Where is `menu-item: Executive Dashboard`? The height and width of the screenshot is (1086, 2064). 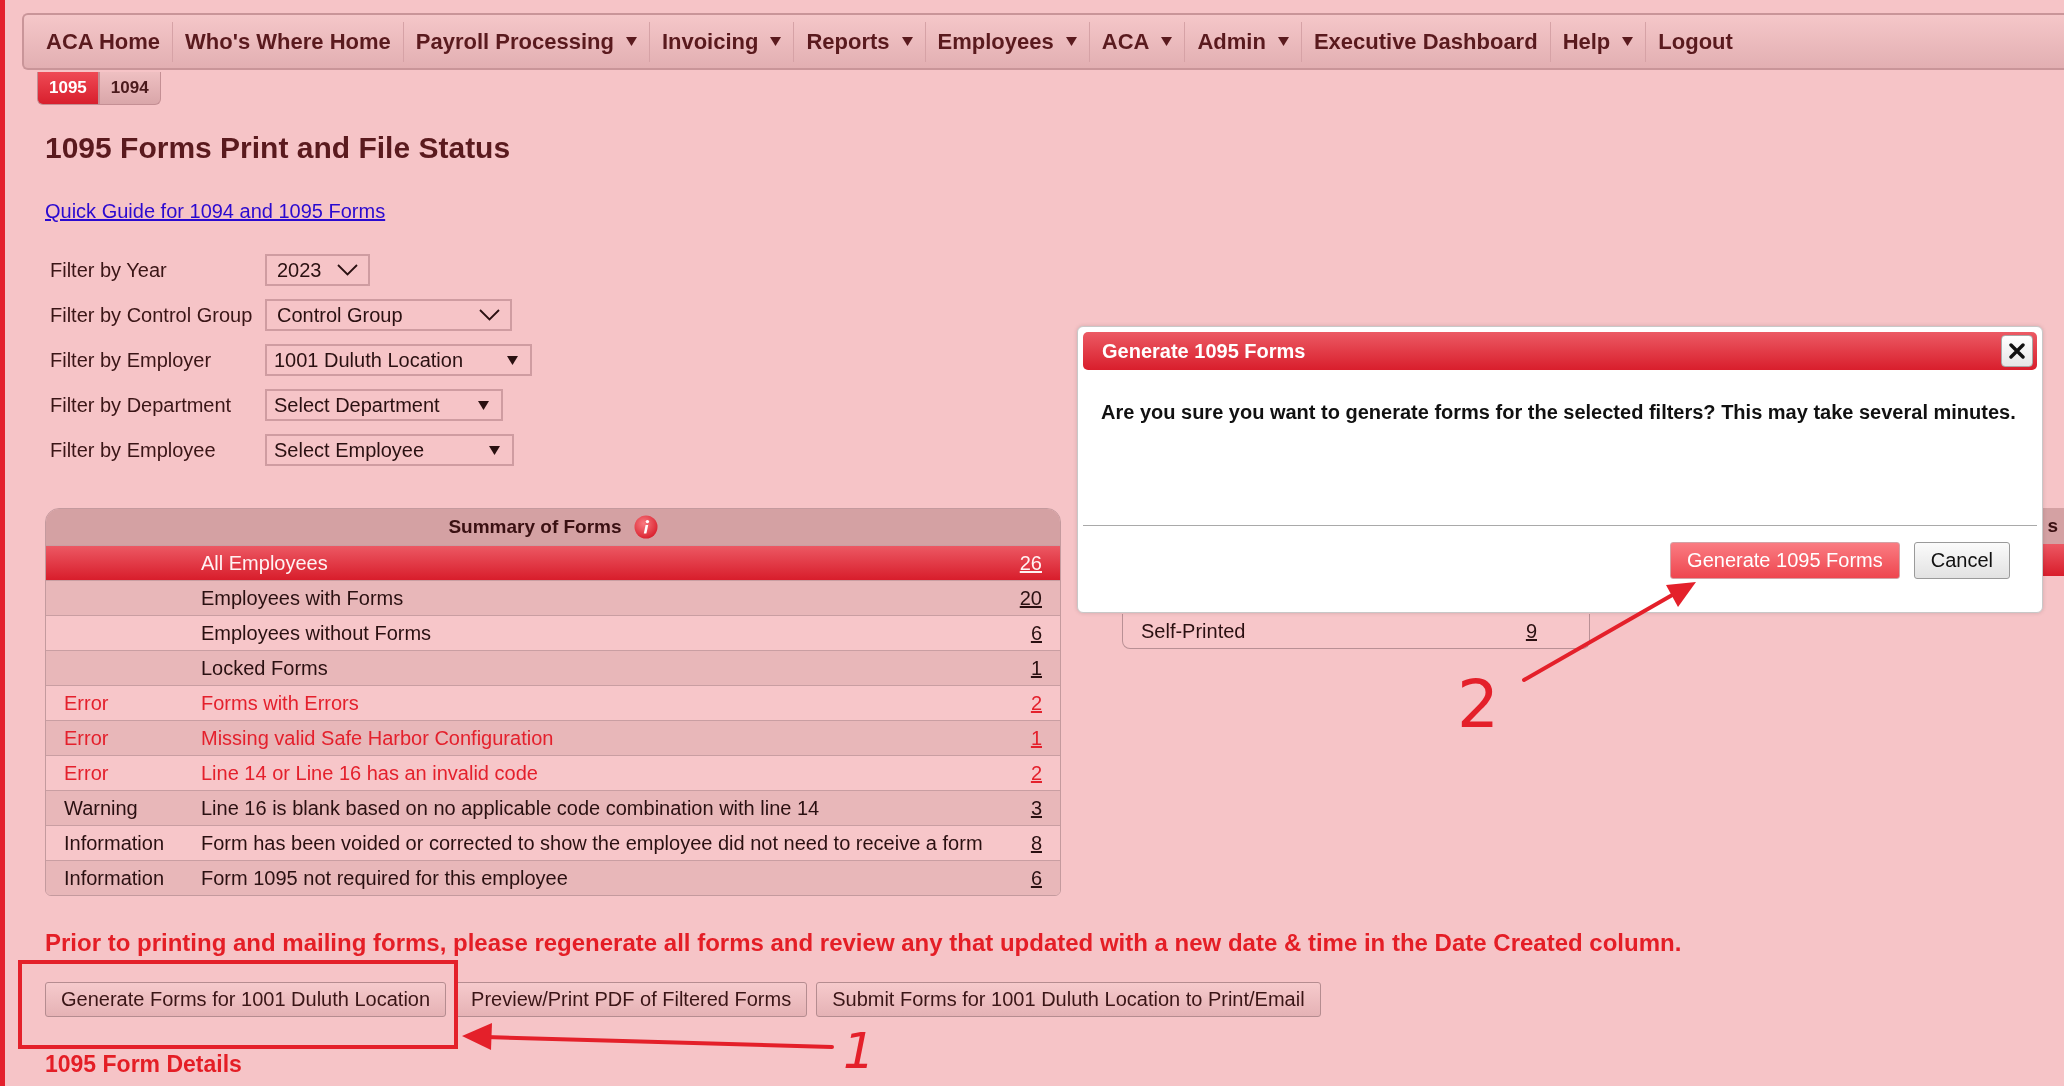
menu-item: Executive Dashboard is located at coordinates (1425, 41).